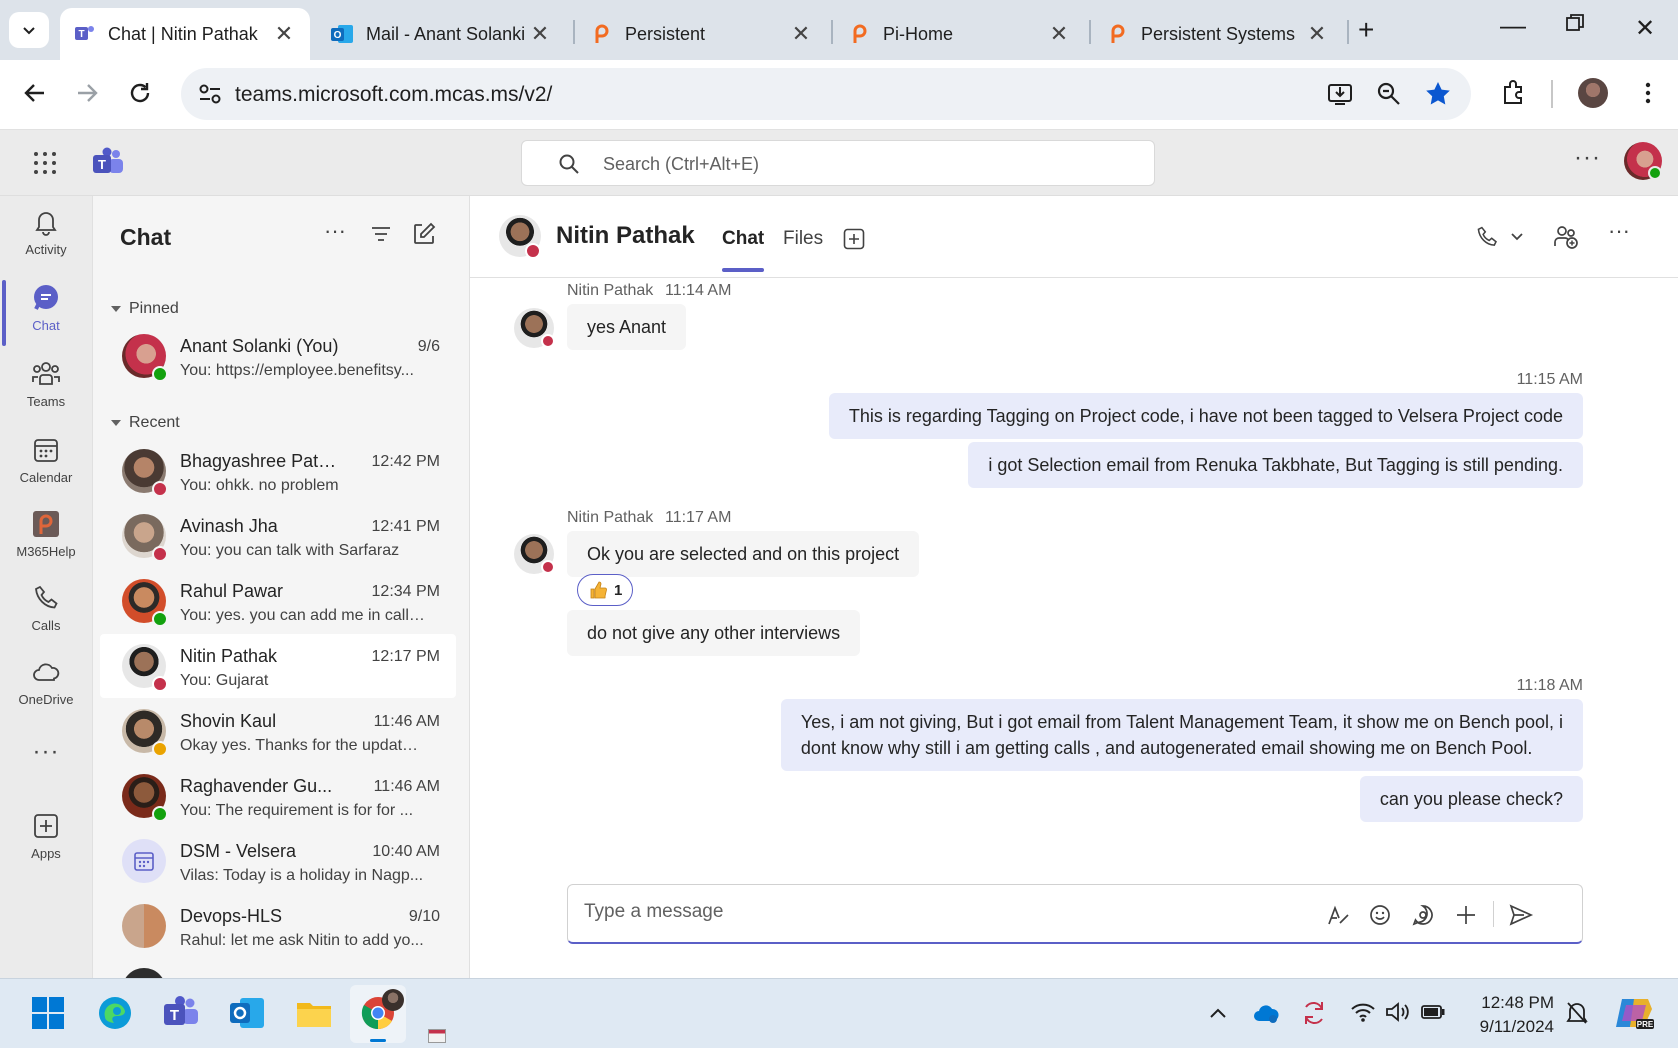 The width and height of the screenshot is (1678, 1048). What do you see at coordinates (1593, 93) in the screenshot?
I see `profile-avatar` at bounding box center [1593, 93].